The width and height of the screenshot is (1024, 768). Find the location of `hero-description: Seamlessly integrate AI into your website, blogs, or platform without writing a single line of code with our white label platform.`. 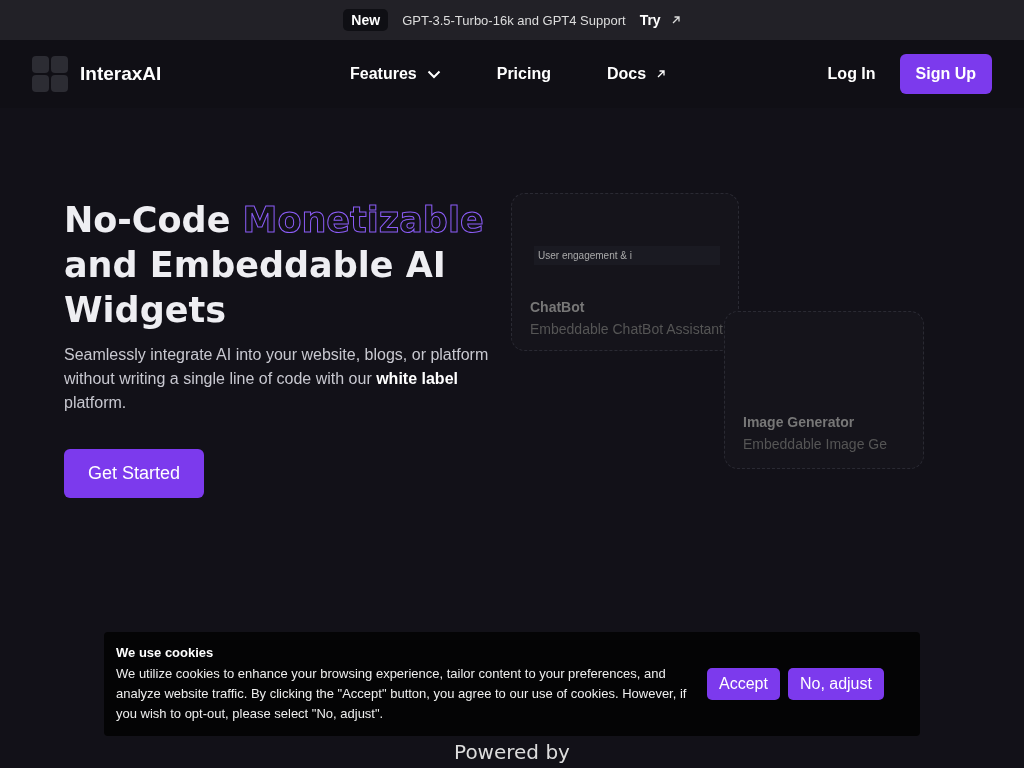

hero-description: Seamlessly integrate AI into your website, blogs, or platform without writing a single line of code with our white label platform. is located at coordinates (277, 379).